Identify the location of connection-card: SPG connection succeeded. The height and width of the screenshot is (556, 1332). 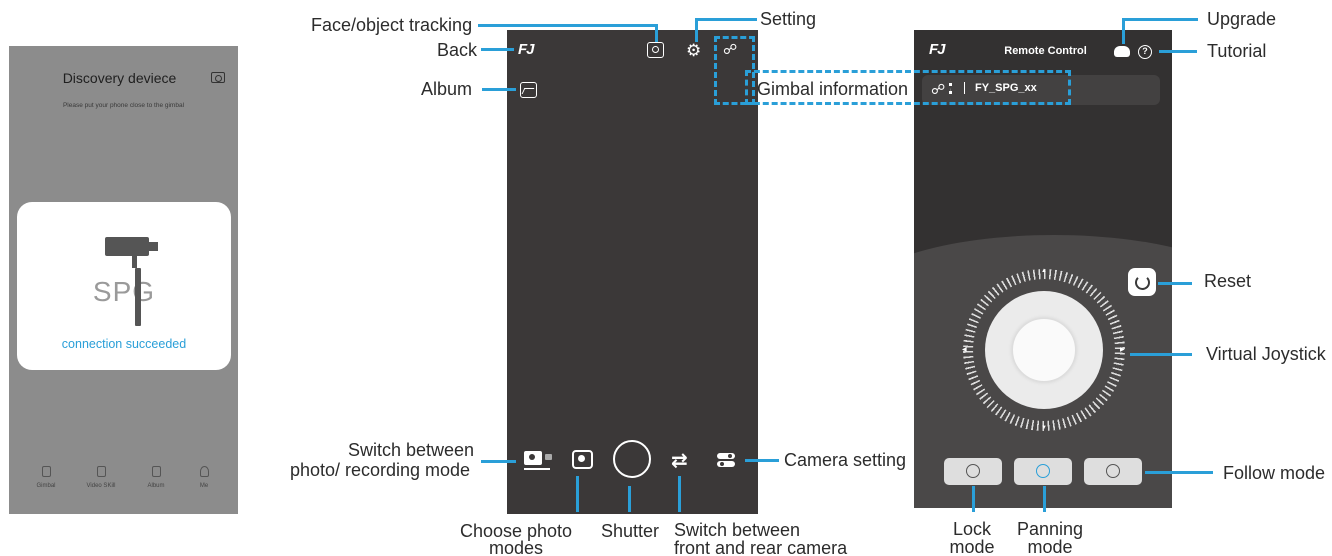
(124, 286).